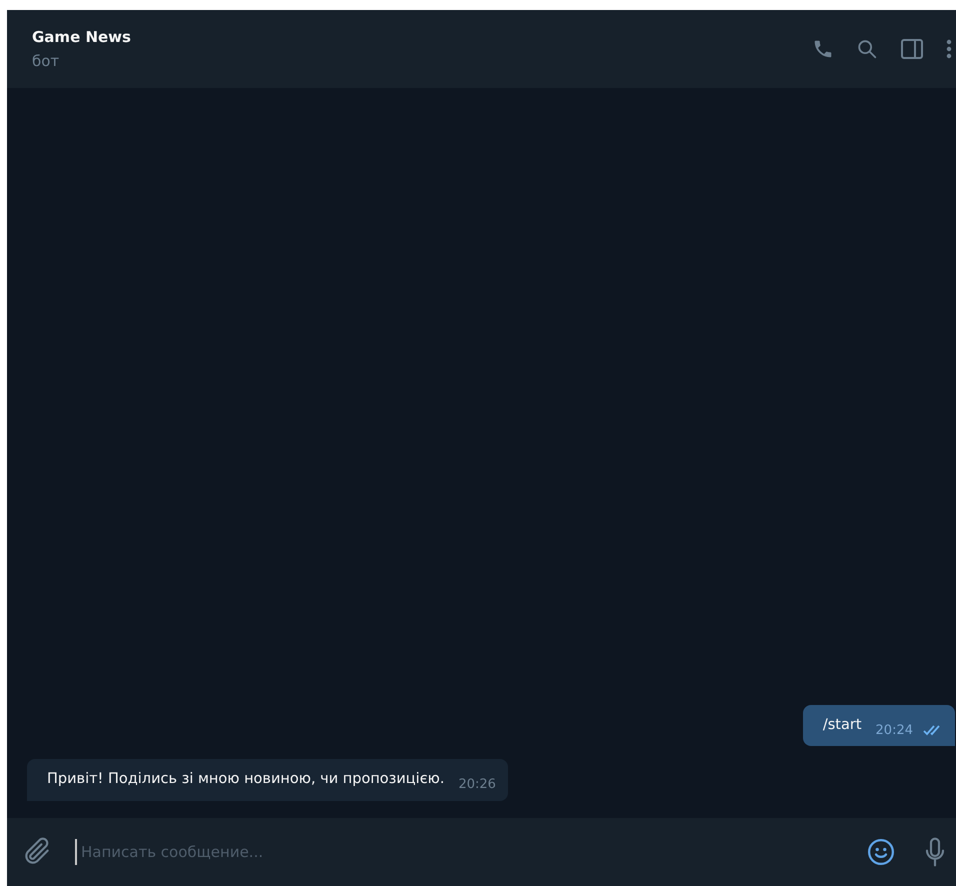 This screenshot has width=956, height=886. What do you see at coordinates (842, 725) in the screenshot?
I see `message-text: /start` at bounding box center [842, 725].